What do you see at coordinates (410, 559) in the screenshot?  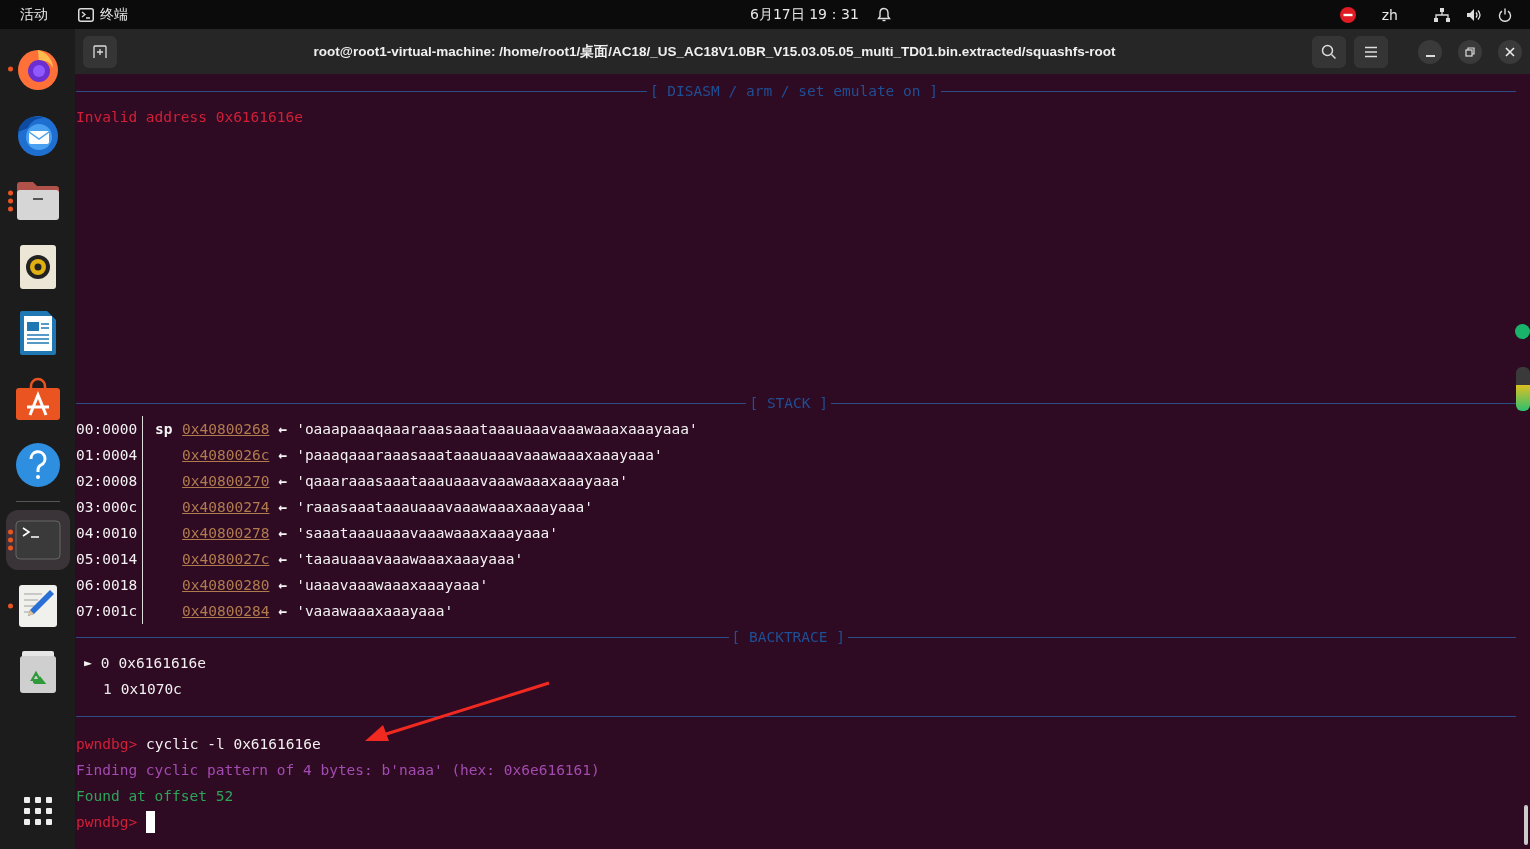 I see `stack-value: 'taaauaaavaaawaaaxaaayaaa'` at bounding box center [410, 559].